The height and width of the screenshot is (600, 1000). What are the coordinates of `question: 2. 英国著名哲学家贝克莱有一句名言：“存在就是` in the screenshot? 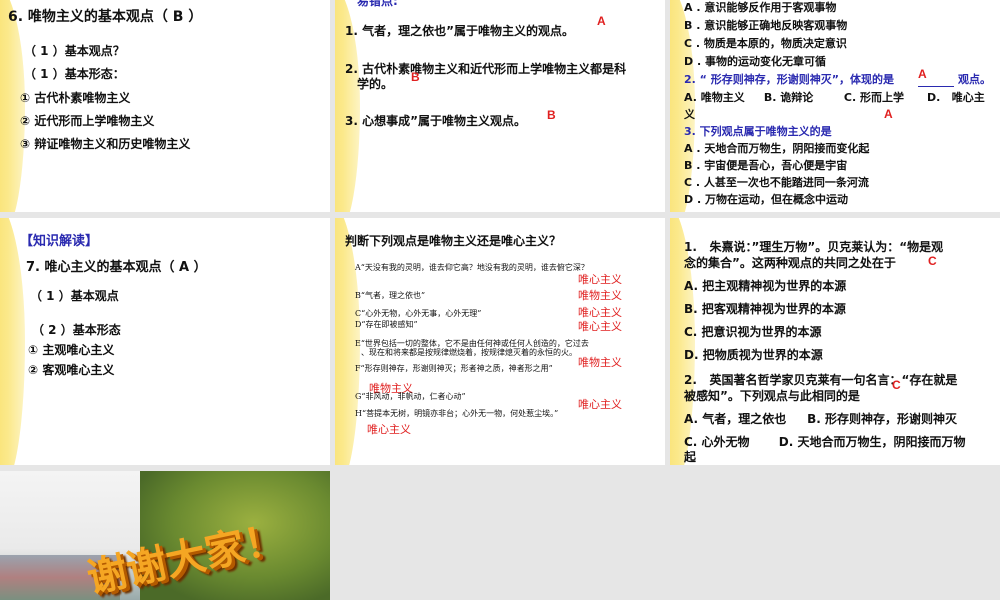 It's located at (821, 380).